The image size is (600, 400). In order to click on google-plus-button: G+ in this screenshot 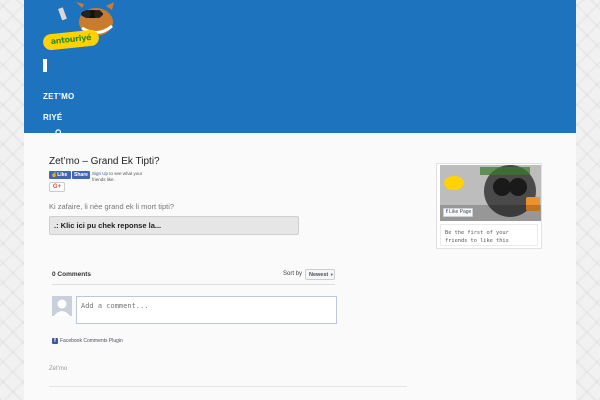, I will do `click(57, 187)`.